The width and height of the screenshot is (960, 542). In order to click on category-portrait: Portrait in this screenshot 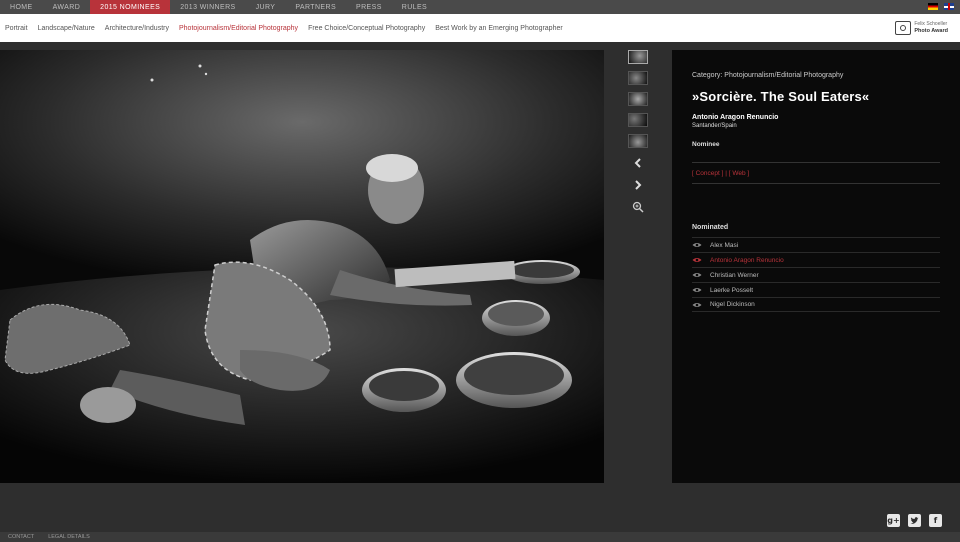, I will do `click(16, 28)`.